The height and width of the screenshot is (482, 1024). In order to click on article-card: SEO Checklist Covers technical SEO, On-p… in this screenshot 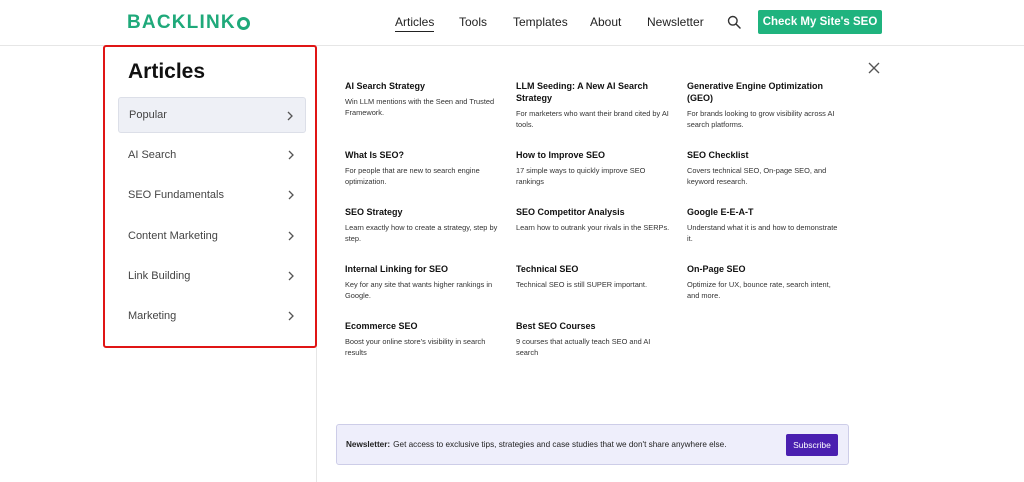, I will do `click(766, 168)`.